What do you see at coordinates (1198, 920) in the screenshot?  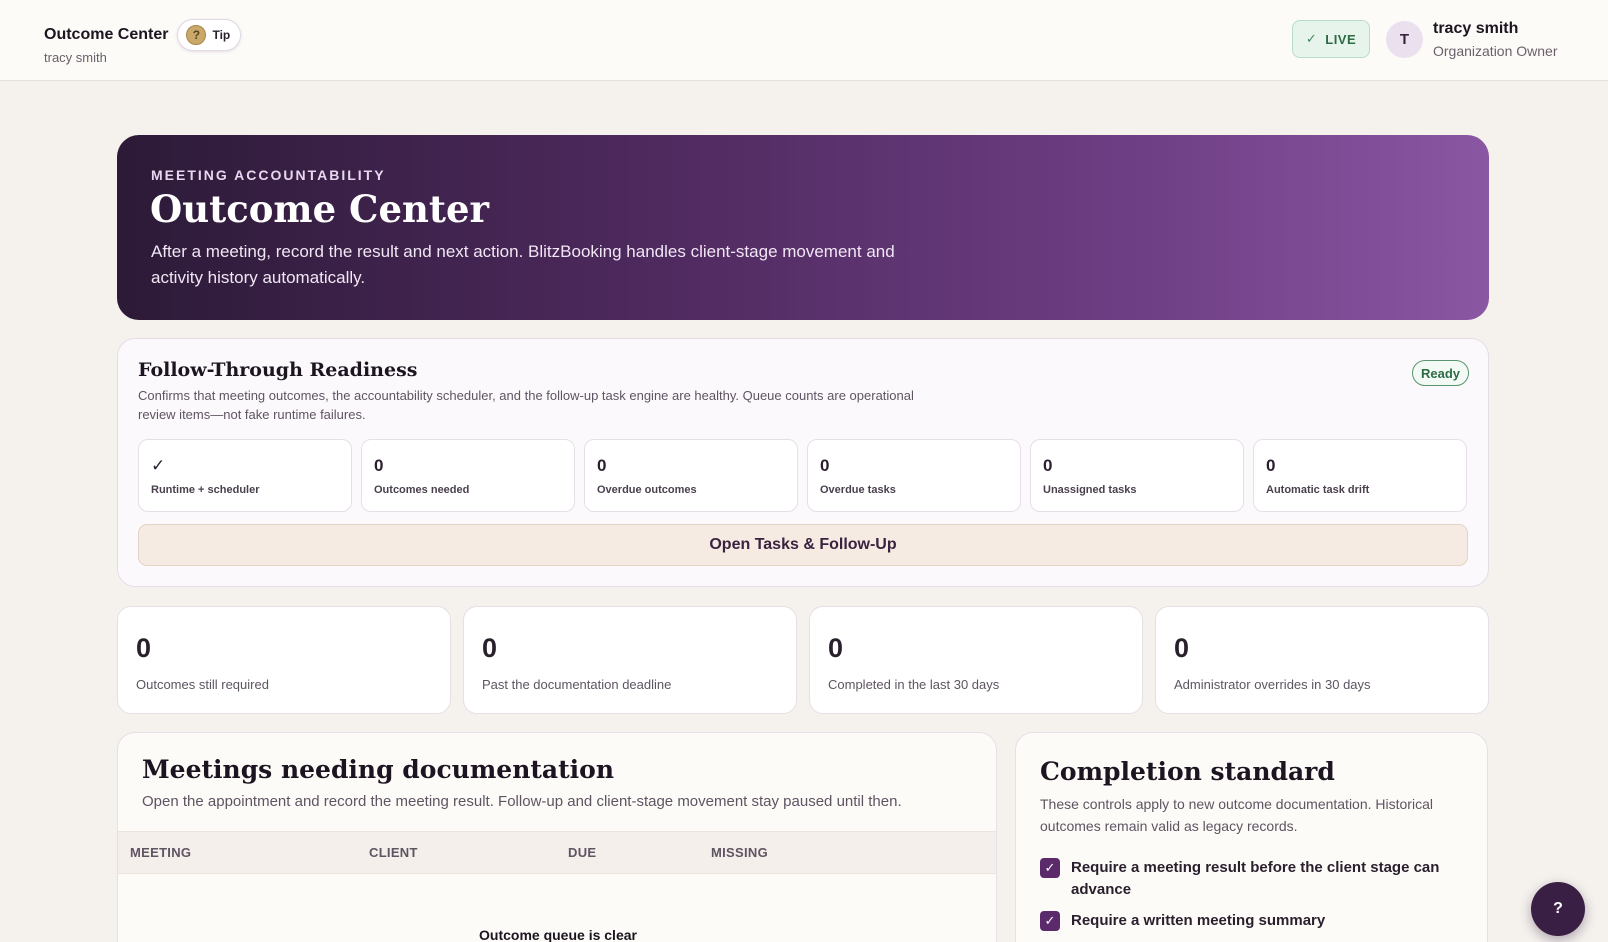 I see `option-label: Require a written meeting summary` at bounding box center [1198, 920].